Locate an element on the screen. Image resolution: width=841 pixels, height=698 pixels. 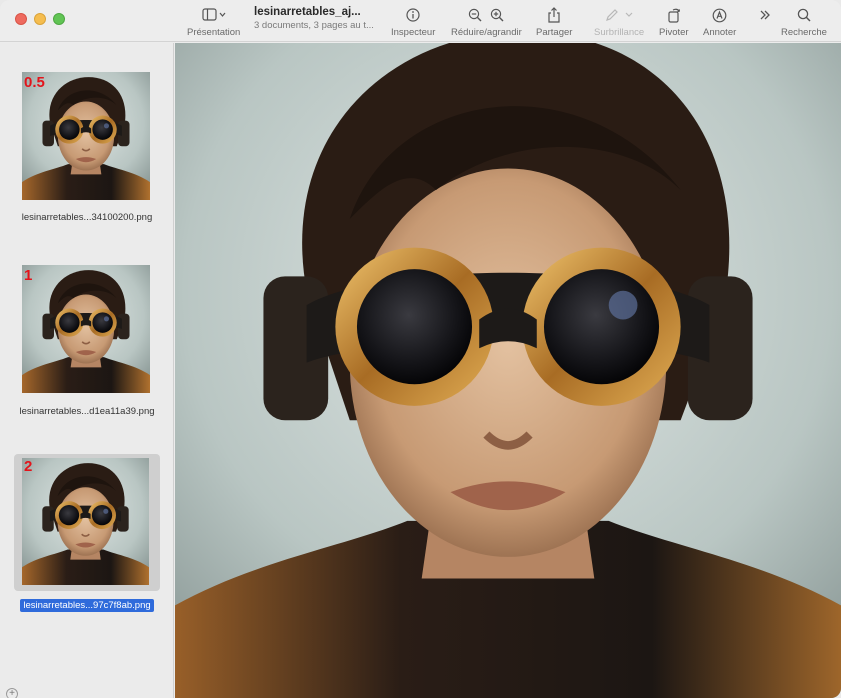
highlight-label: Surbrillance is located at coordinates (619, 32).